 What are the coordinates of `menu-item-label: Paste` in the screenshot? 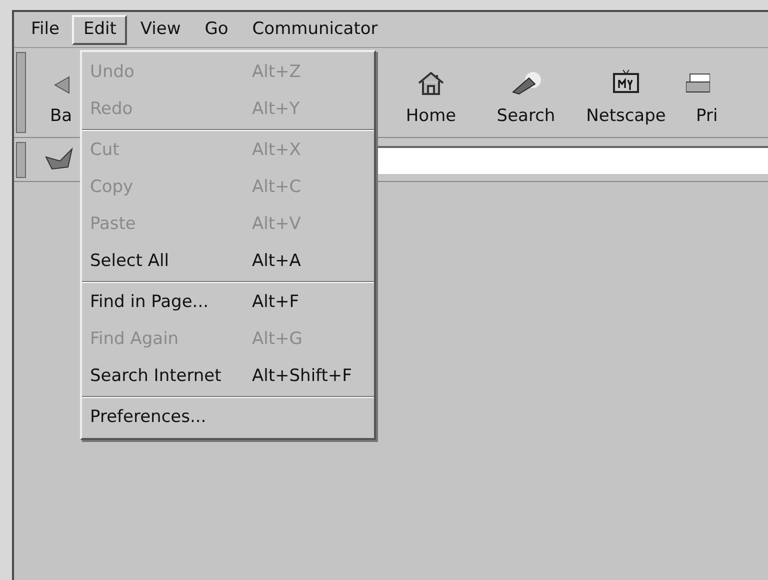 It's located at (113, 224).